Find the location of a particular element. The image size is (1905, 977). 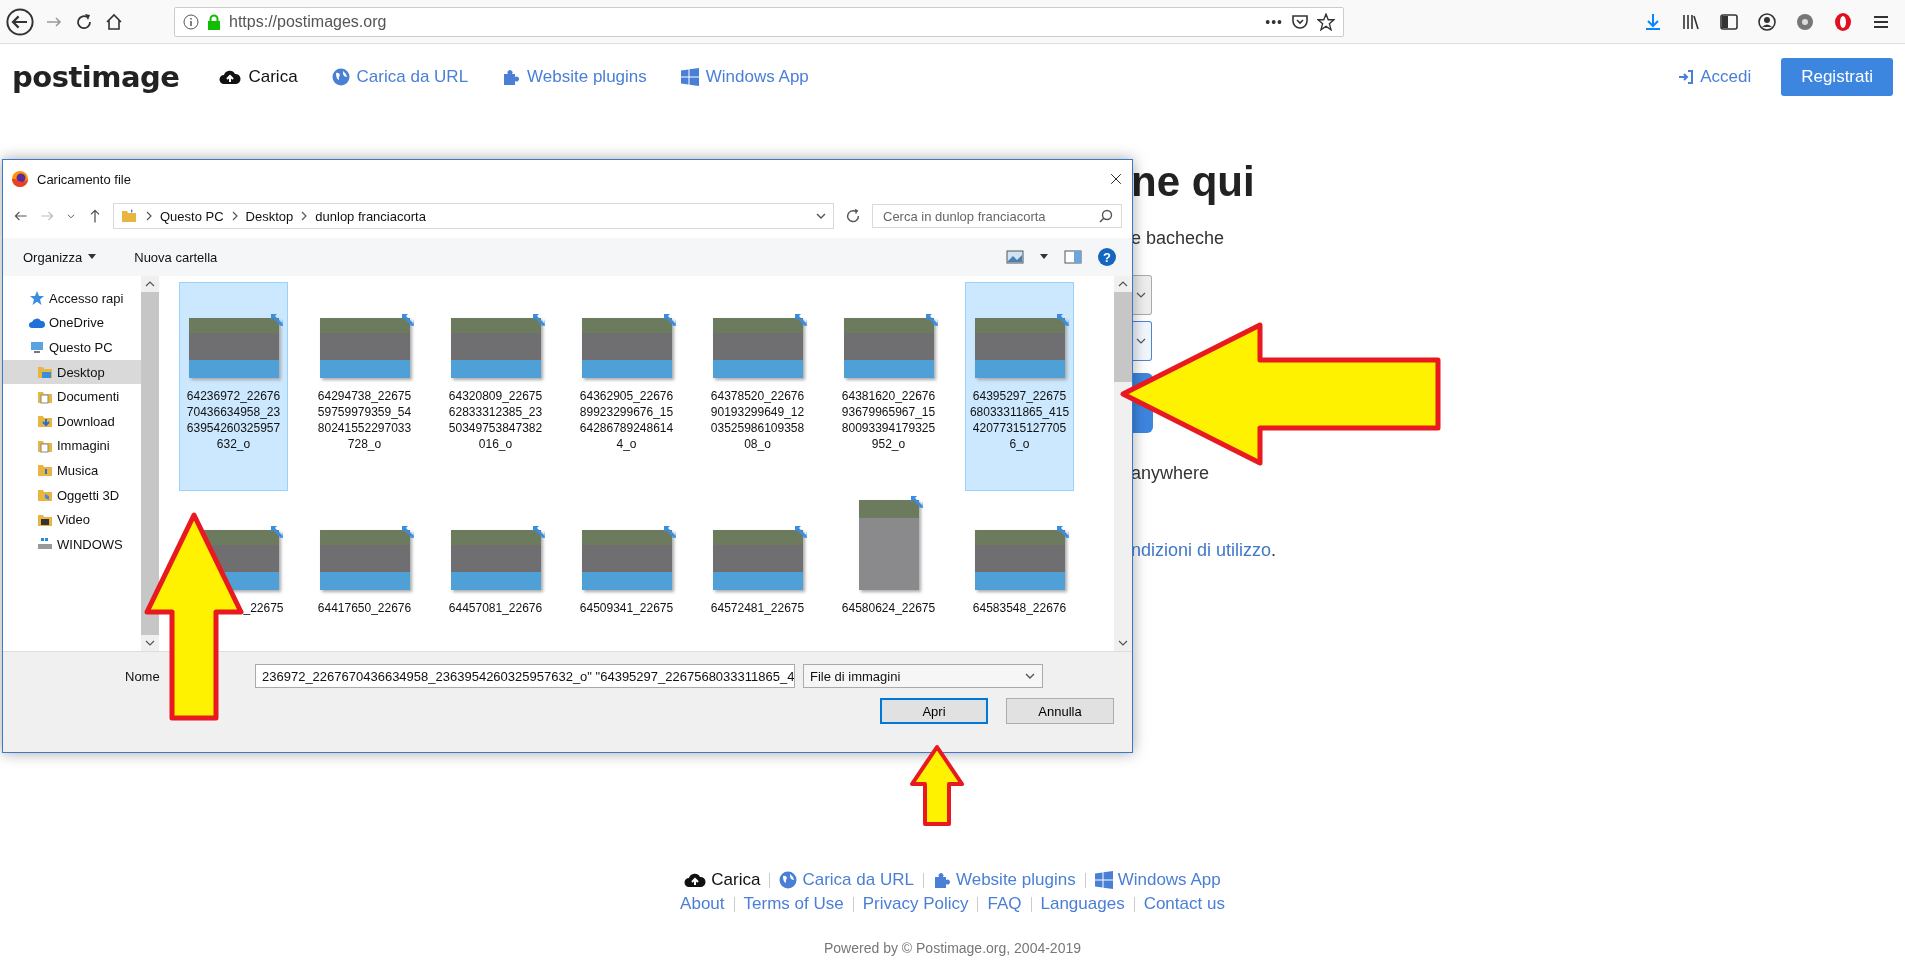

nav-link: Carica da URL is located at coordinates (400, 77).